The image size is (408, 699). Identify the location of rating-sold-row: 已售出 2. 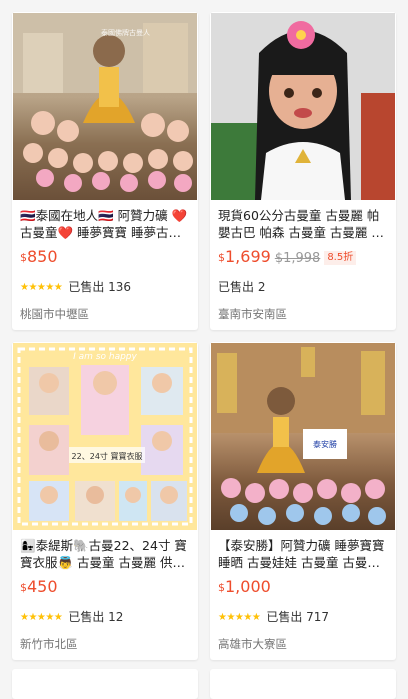
(241, 286).